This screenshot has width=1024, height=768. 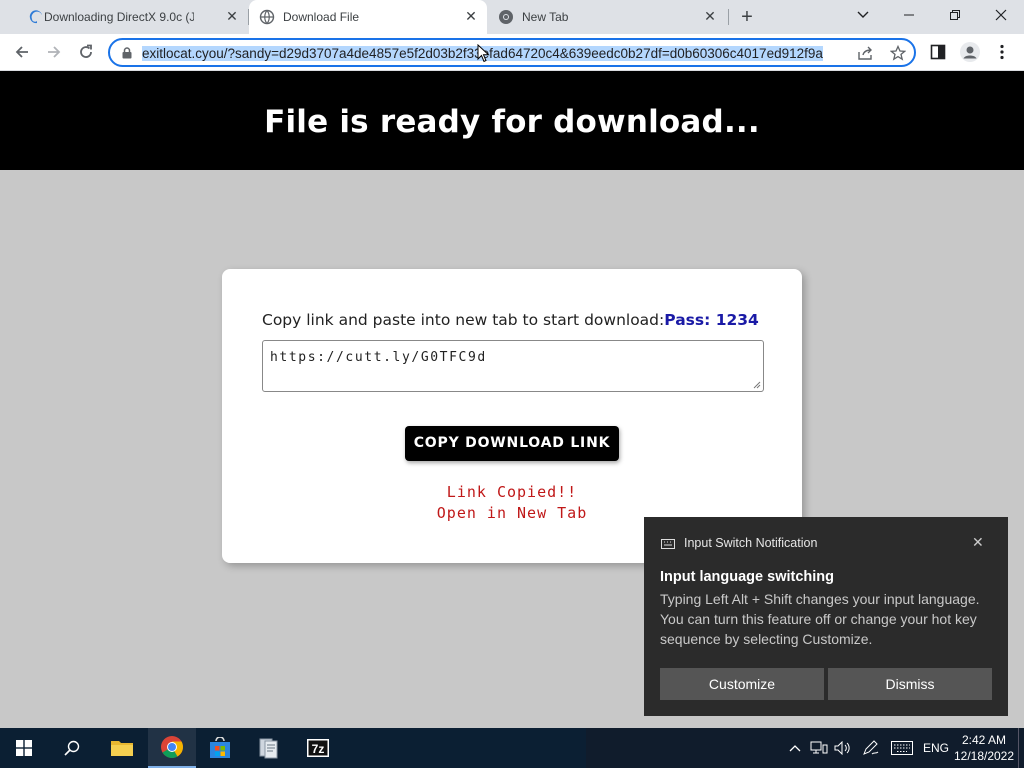 What do you see at coordinates (984, 748) in the screenshot?
I see `clock: 2:42 AM 12/18/2022` at bounding box center [984, 748].